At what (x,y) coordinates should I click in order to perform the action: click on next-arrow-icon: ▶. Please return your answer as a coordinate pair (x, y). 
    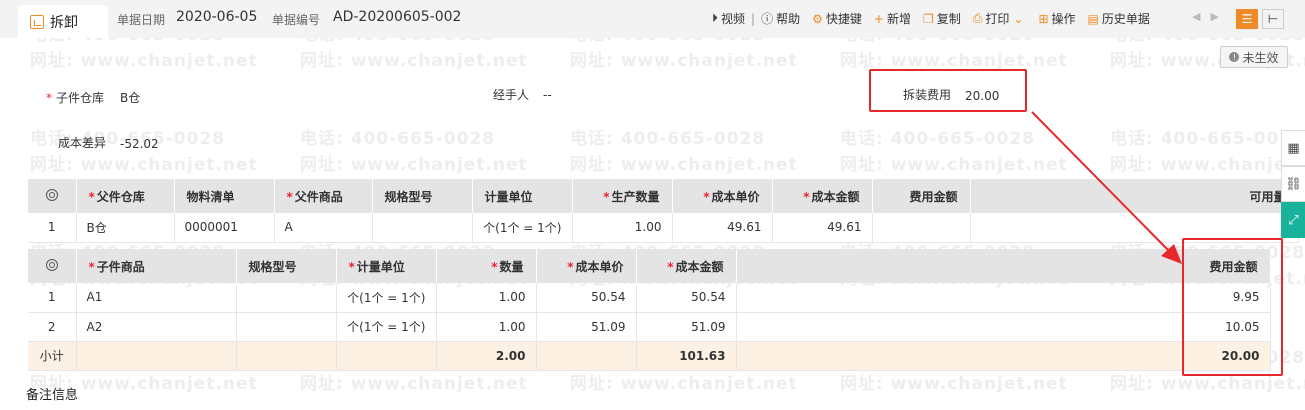
    Looking at the image, I should click on (1214, 16).